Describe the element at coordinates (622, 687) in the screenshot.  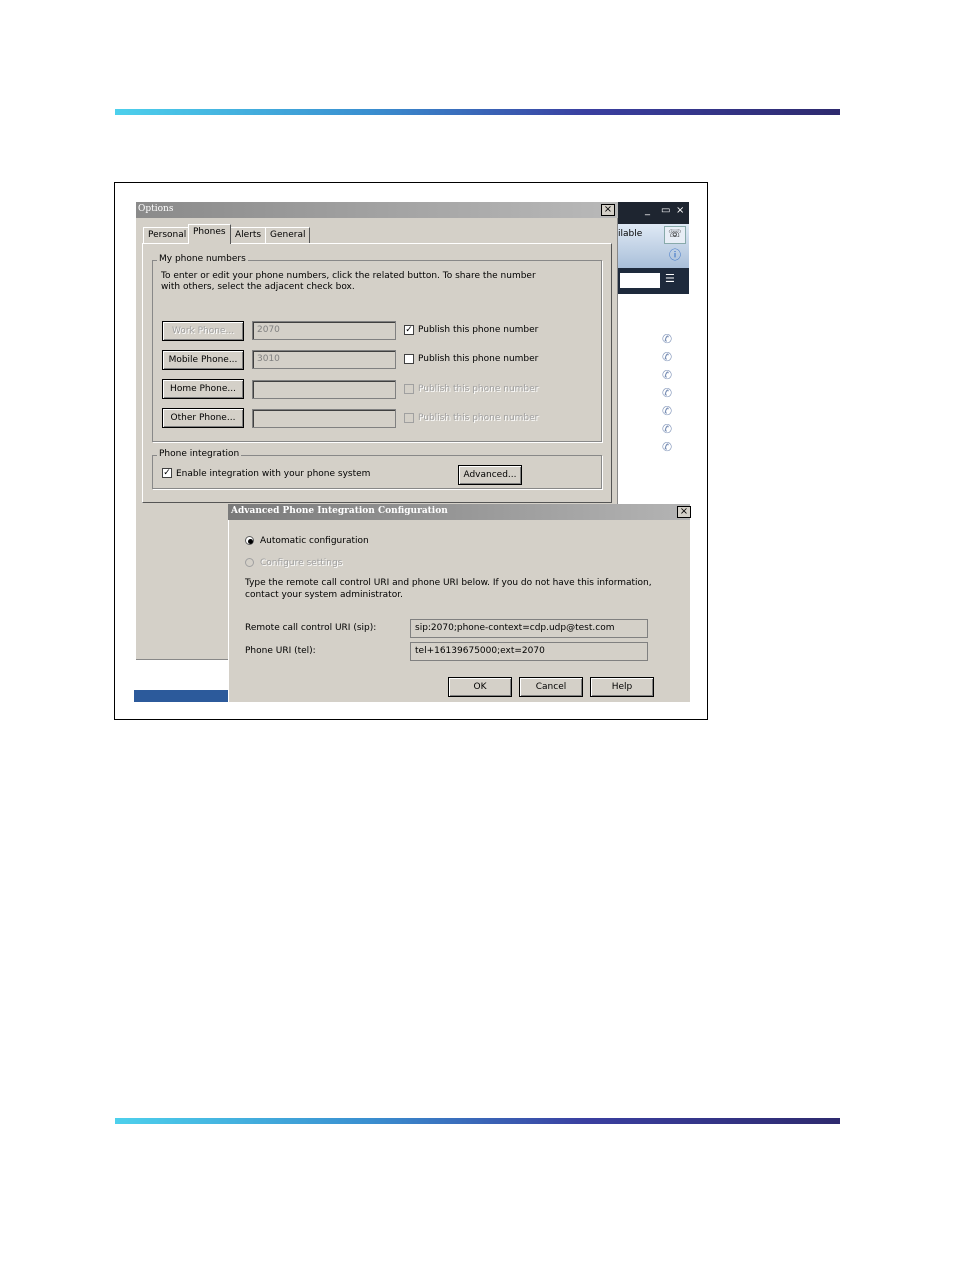
I see `help-button: Help` at that location.